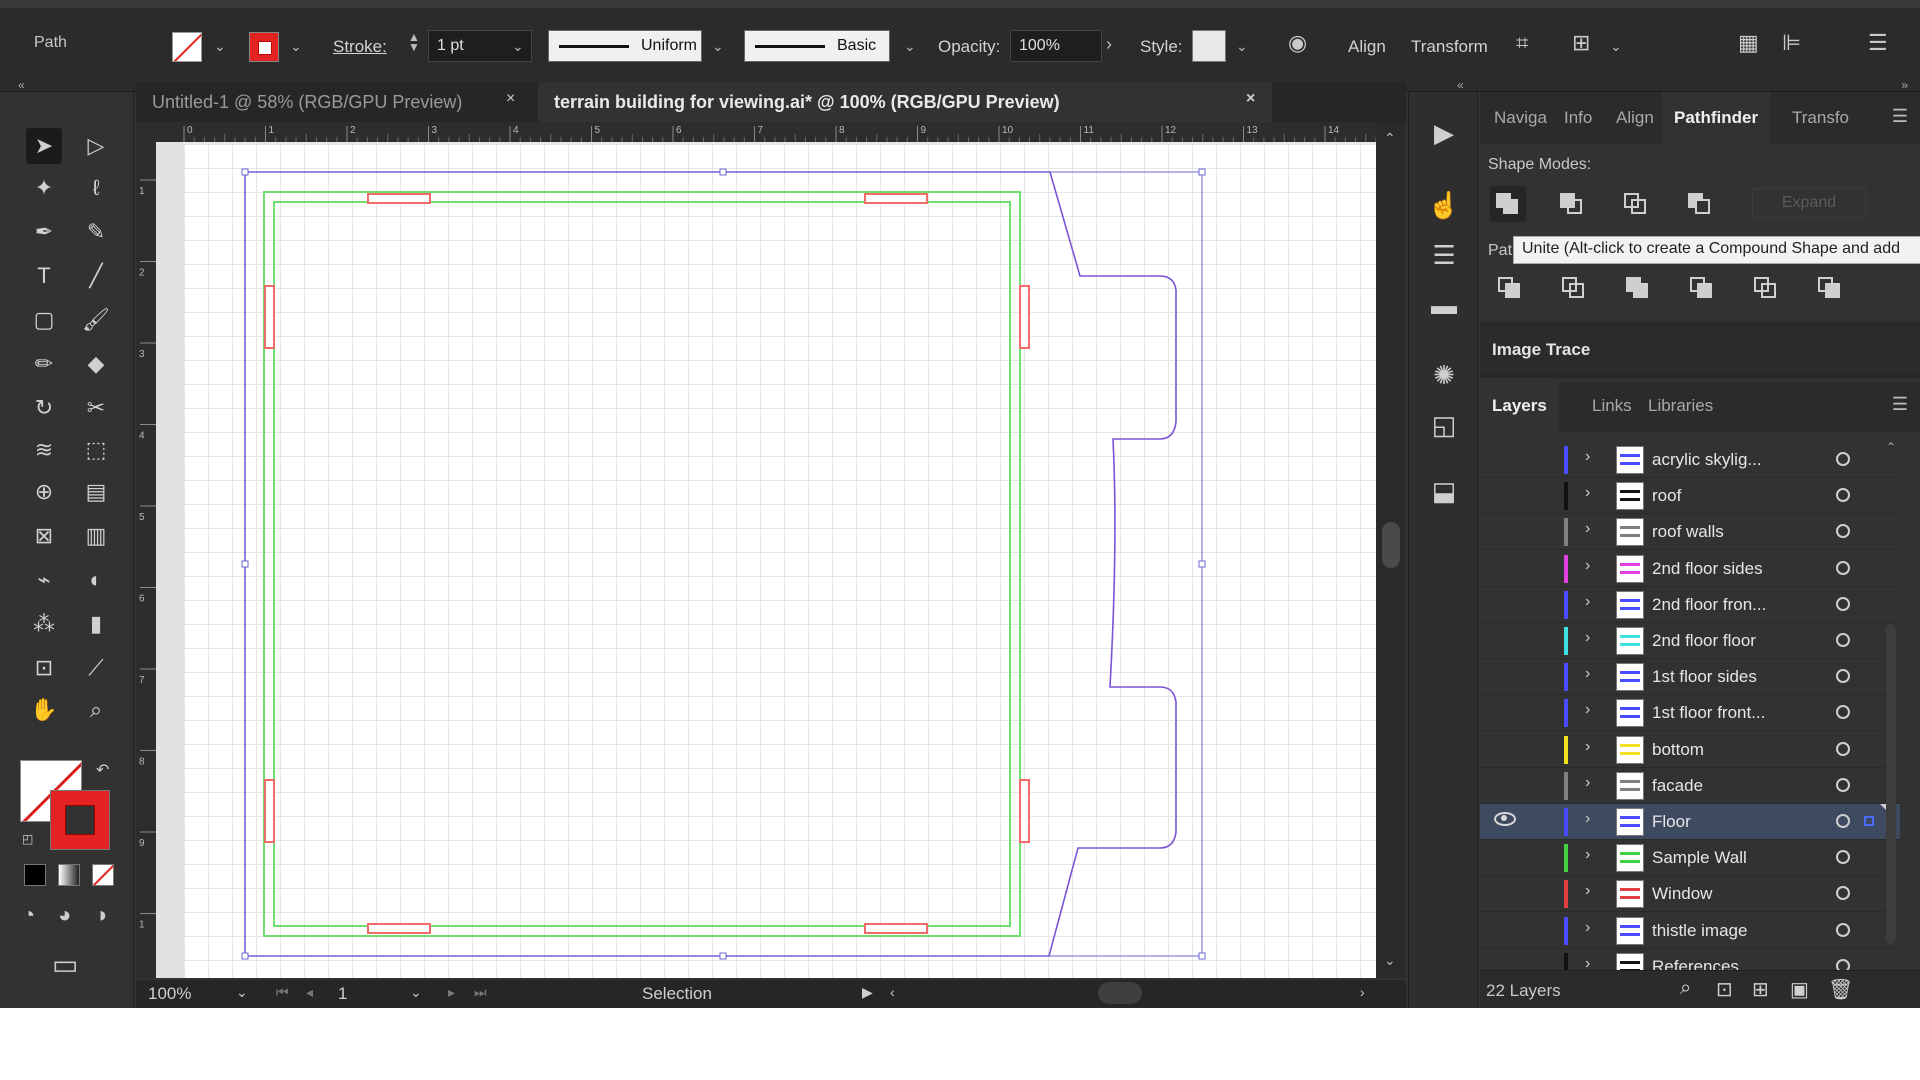  What do you see at coordinates (1242, 46) in the screenshot?
I see `style-chevron-down-icon: ⌄` at bounding box center [1242, 46].